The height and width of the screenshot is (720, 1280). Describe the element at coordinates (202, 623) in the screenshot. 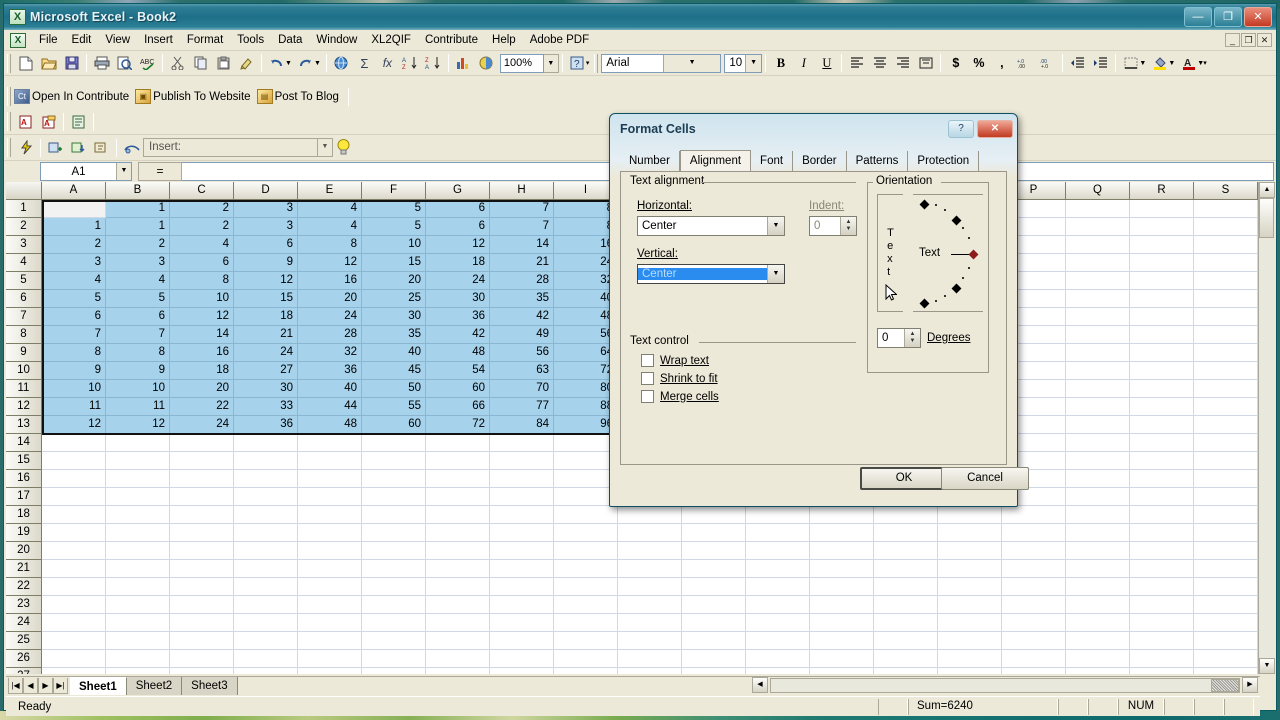

I see `cell-C24` at that location.